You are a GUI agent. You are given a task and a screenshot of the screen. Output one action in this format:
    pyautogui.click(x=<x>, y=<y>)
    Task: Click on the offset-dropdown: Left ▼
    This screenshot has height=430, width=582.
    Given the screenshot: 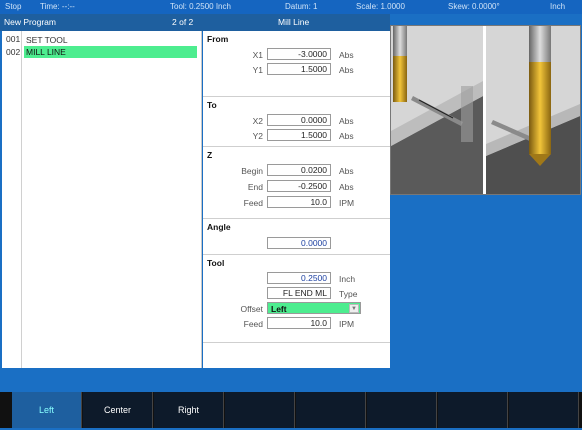 What is the action you would take?
    pyautogui.click(x=314, y=308)
    